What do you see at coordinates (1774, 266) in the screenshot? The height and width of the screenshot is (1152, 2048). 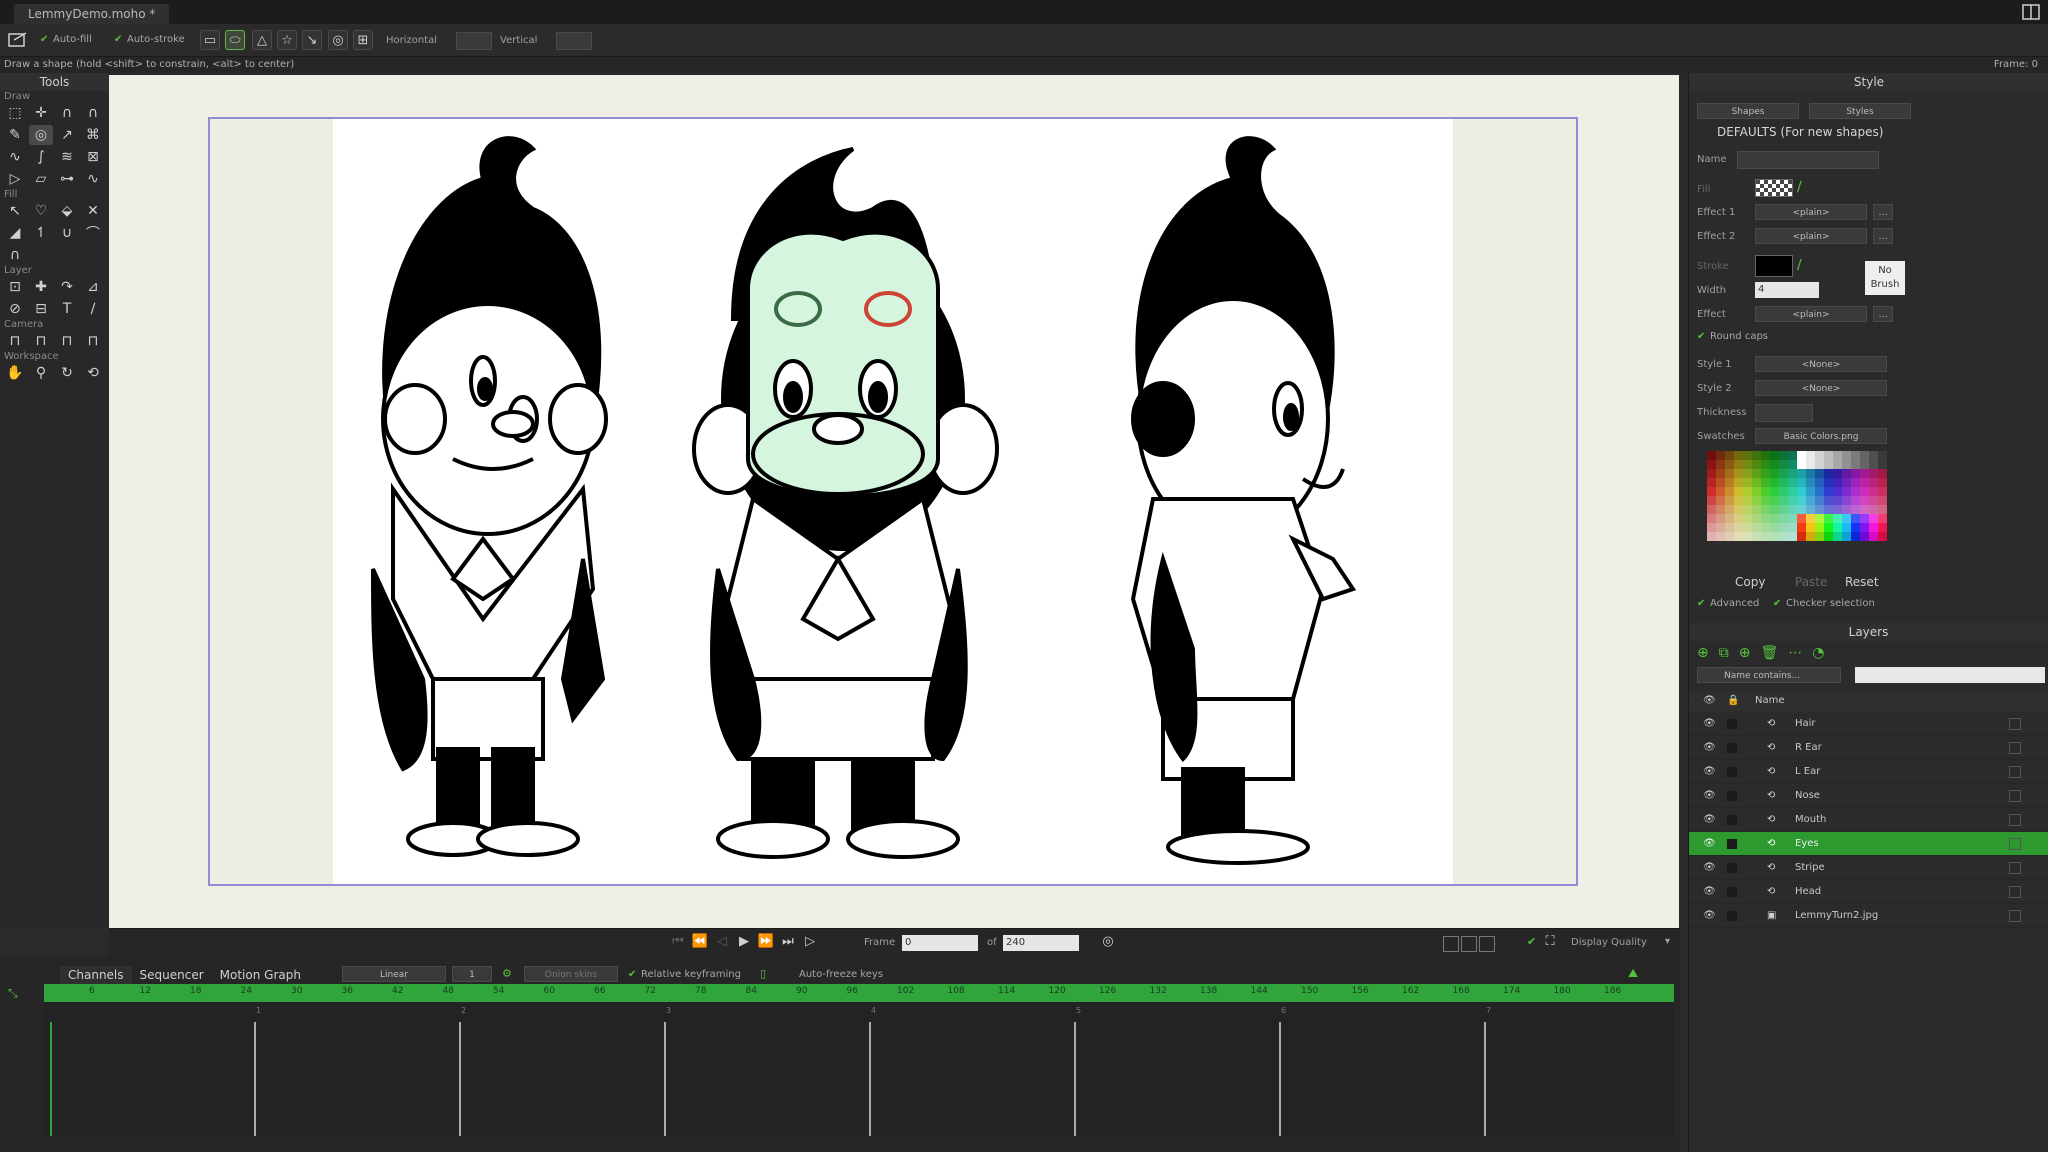 I see `stroke-color-swatch` at bounding box center [1774, 266].